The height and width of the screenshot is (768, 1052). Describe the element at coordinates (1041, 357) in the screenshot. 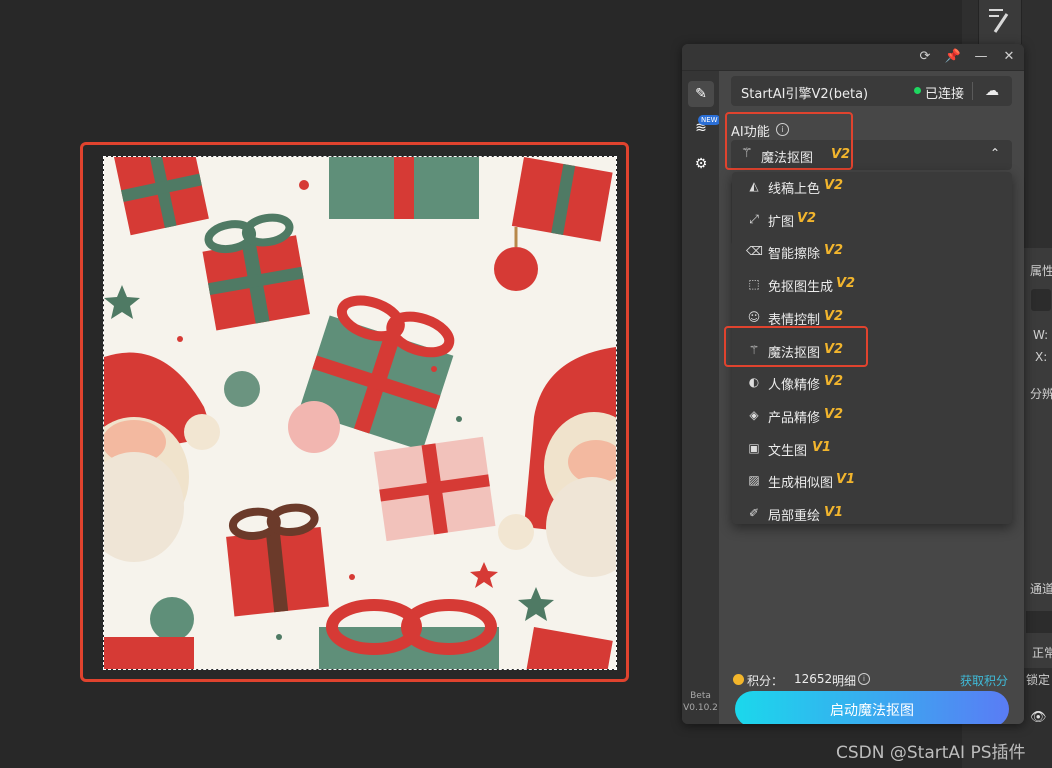

I see `ps-x-label: X:` at that location.